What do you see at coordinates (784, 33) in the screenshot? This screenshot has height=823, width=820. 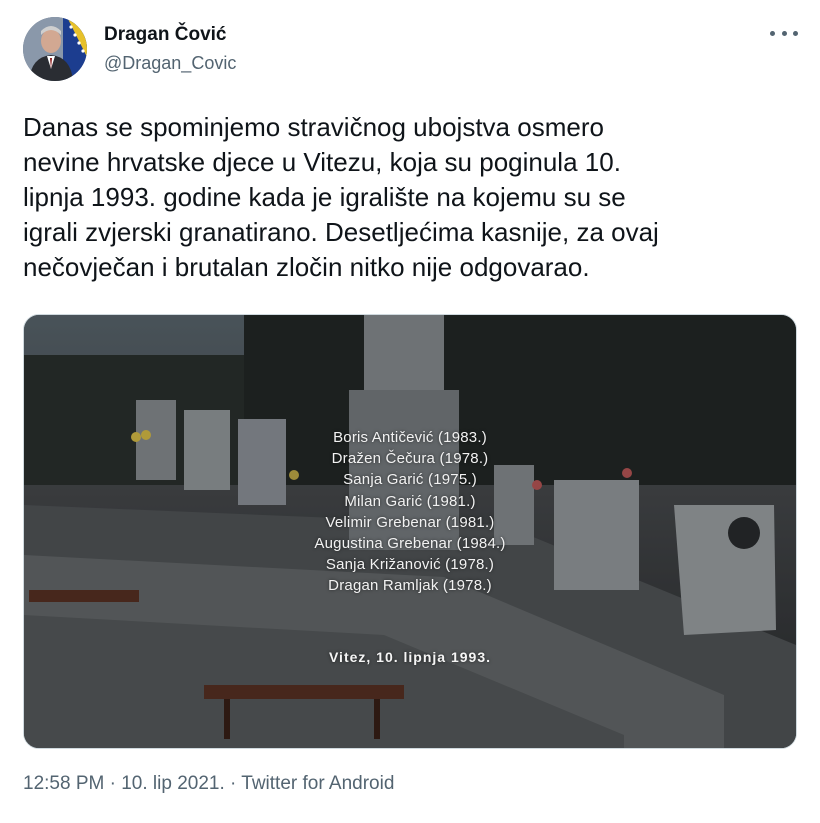 I see `more-horizontal-icon` at bounding box center [784, 33].